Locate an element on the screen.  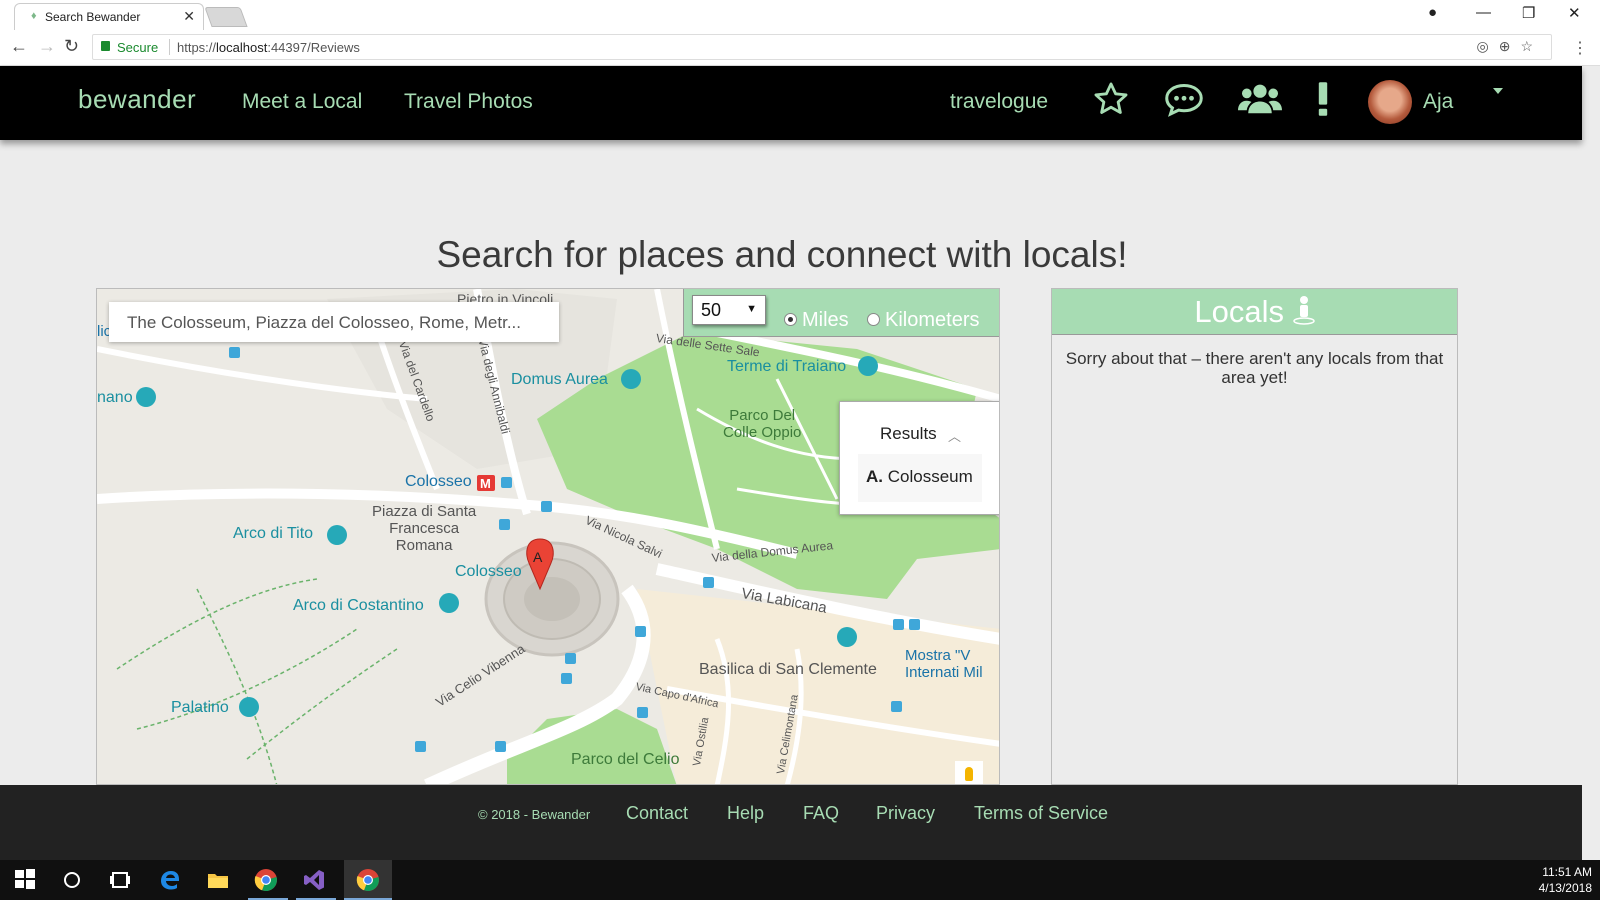
clock-date: 4/13/2018 is located at coordinates (1565, 888).